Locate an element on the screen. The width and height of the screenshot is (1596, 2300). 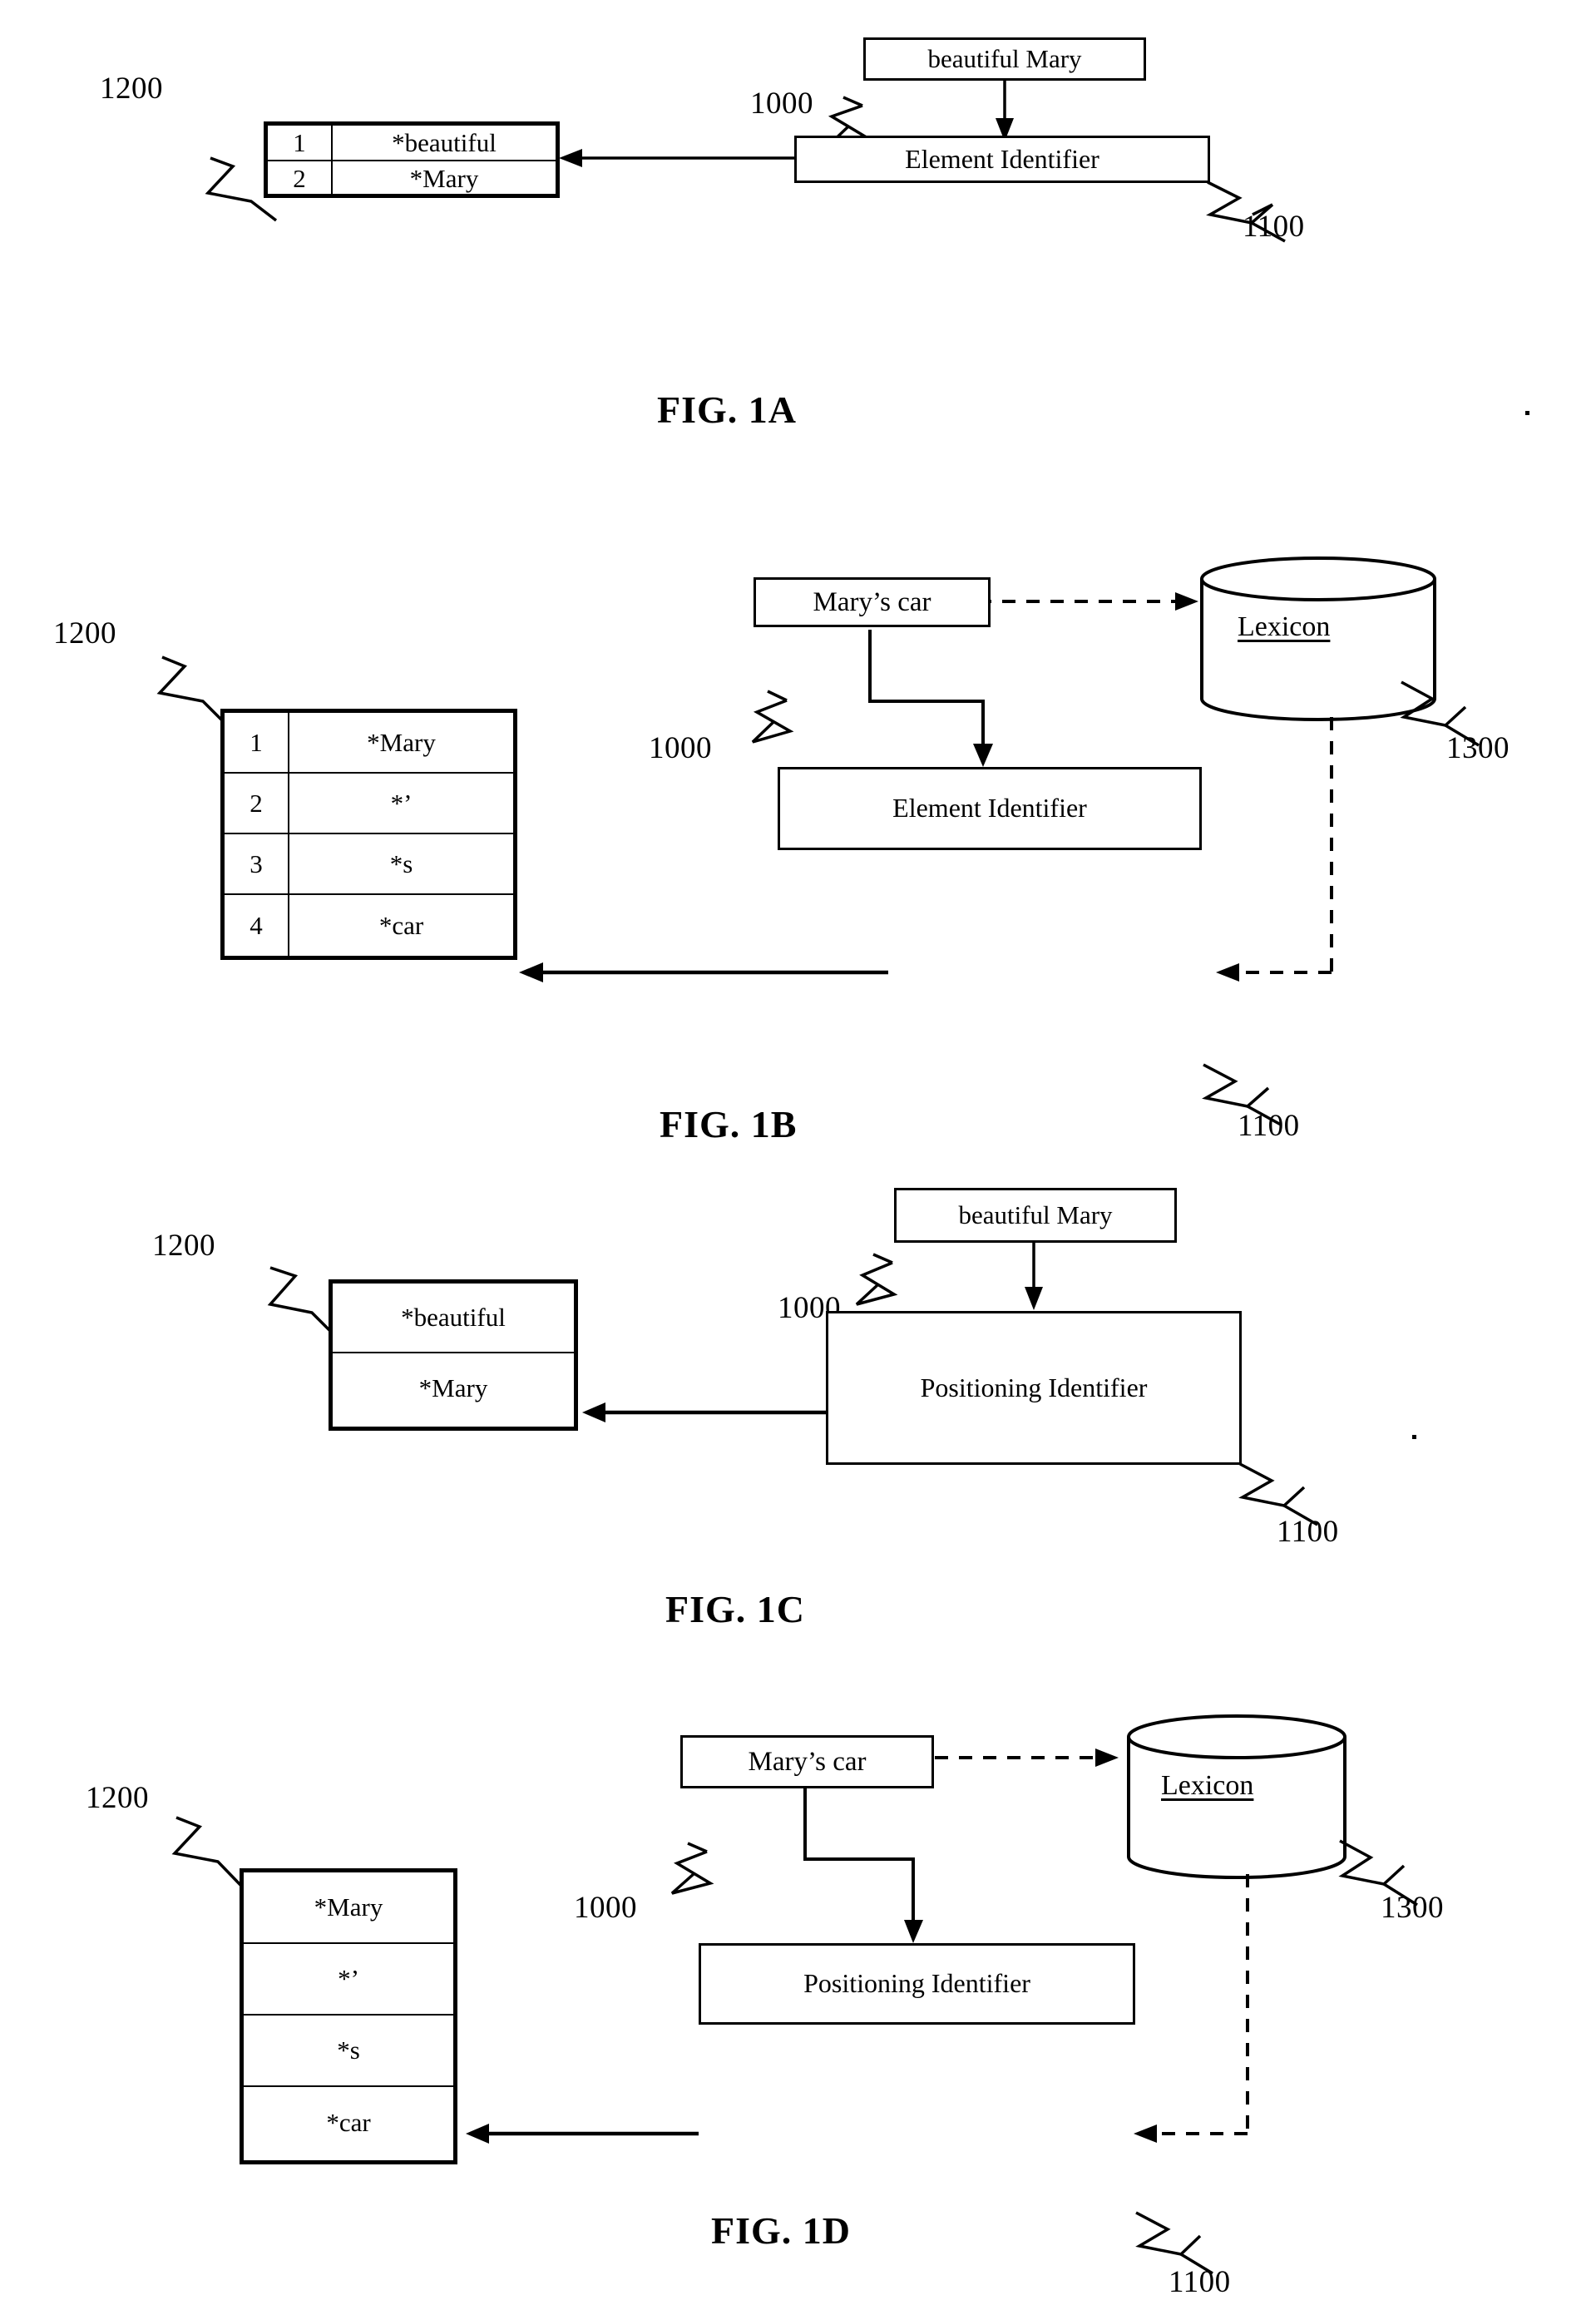
table-row: 1 *beautiful is located at coordinates (412, 143).